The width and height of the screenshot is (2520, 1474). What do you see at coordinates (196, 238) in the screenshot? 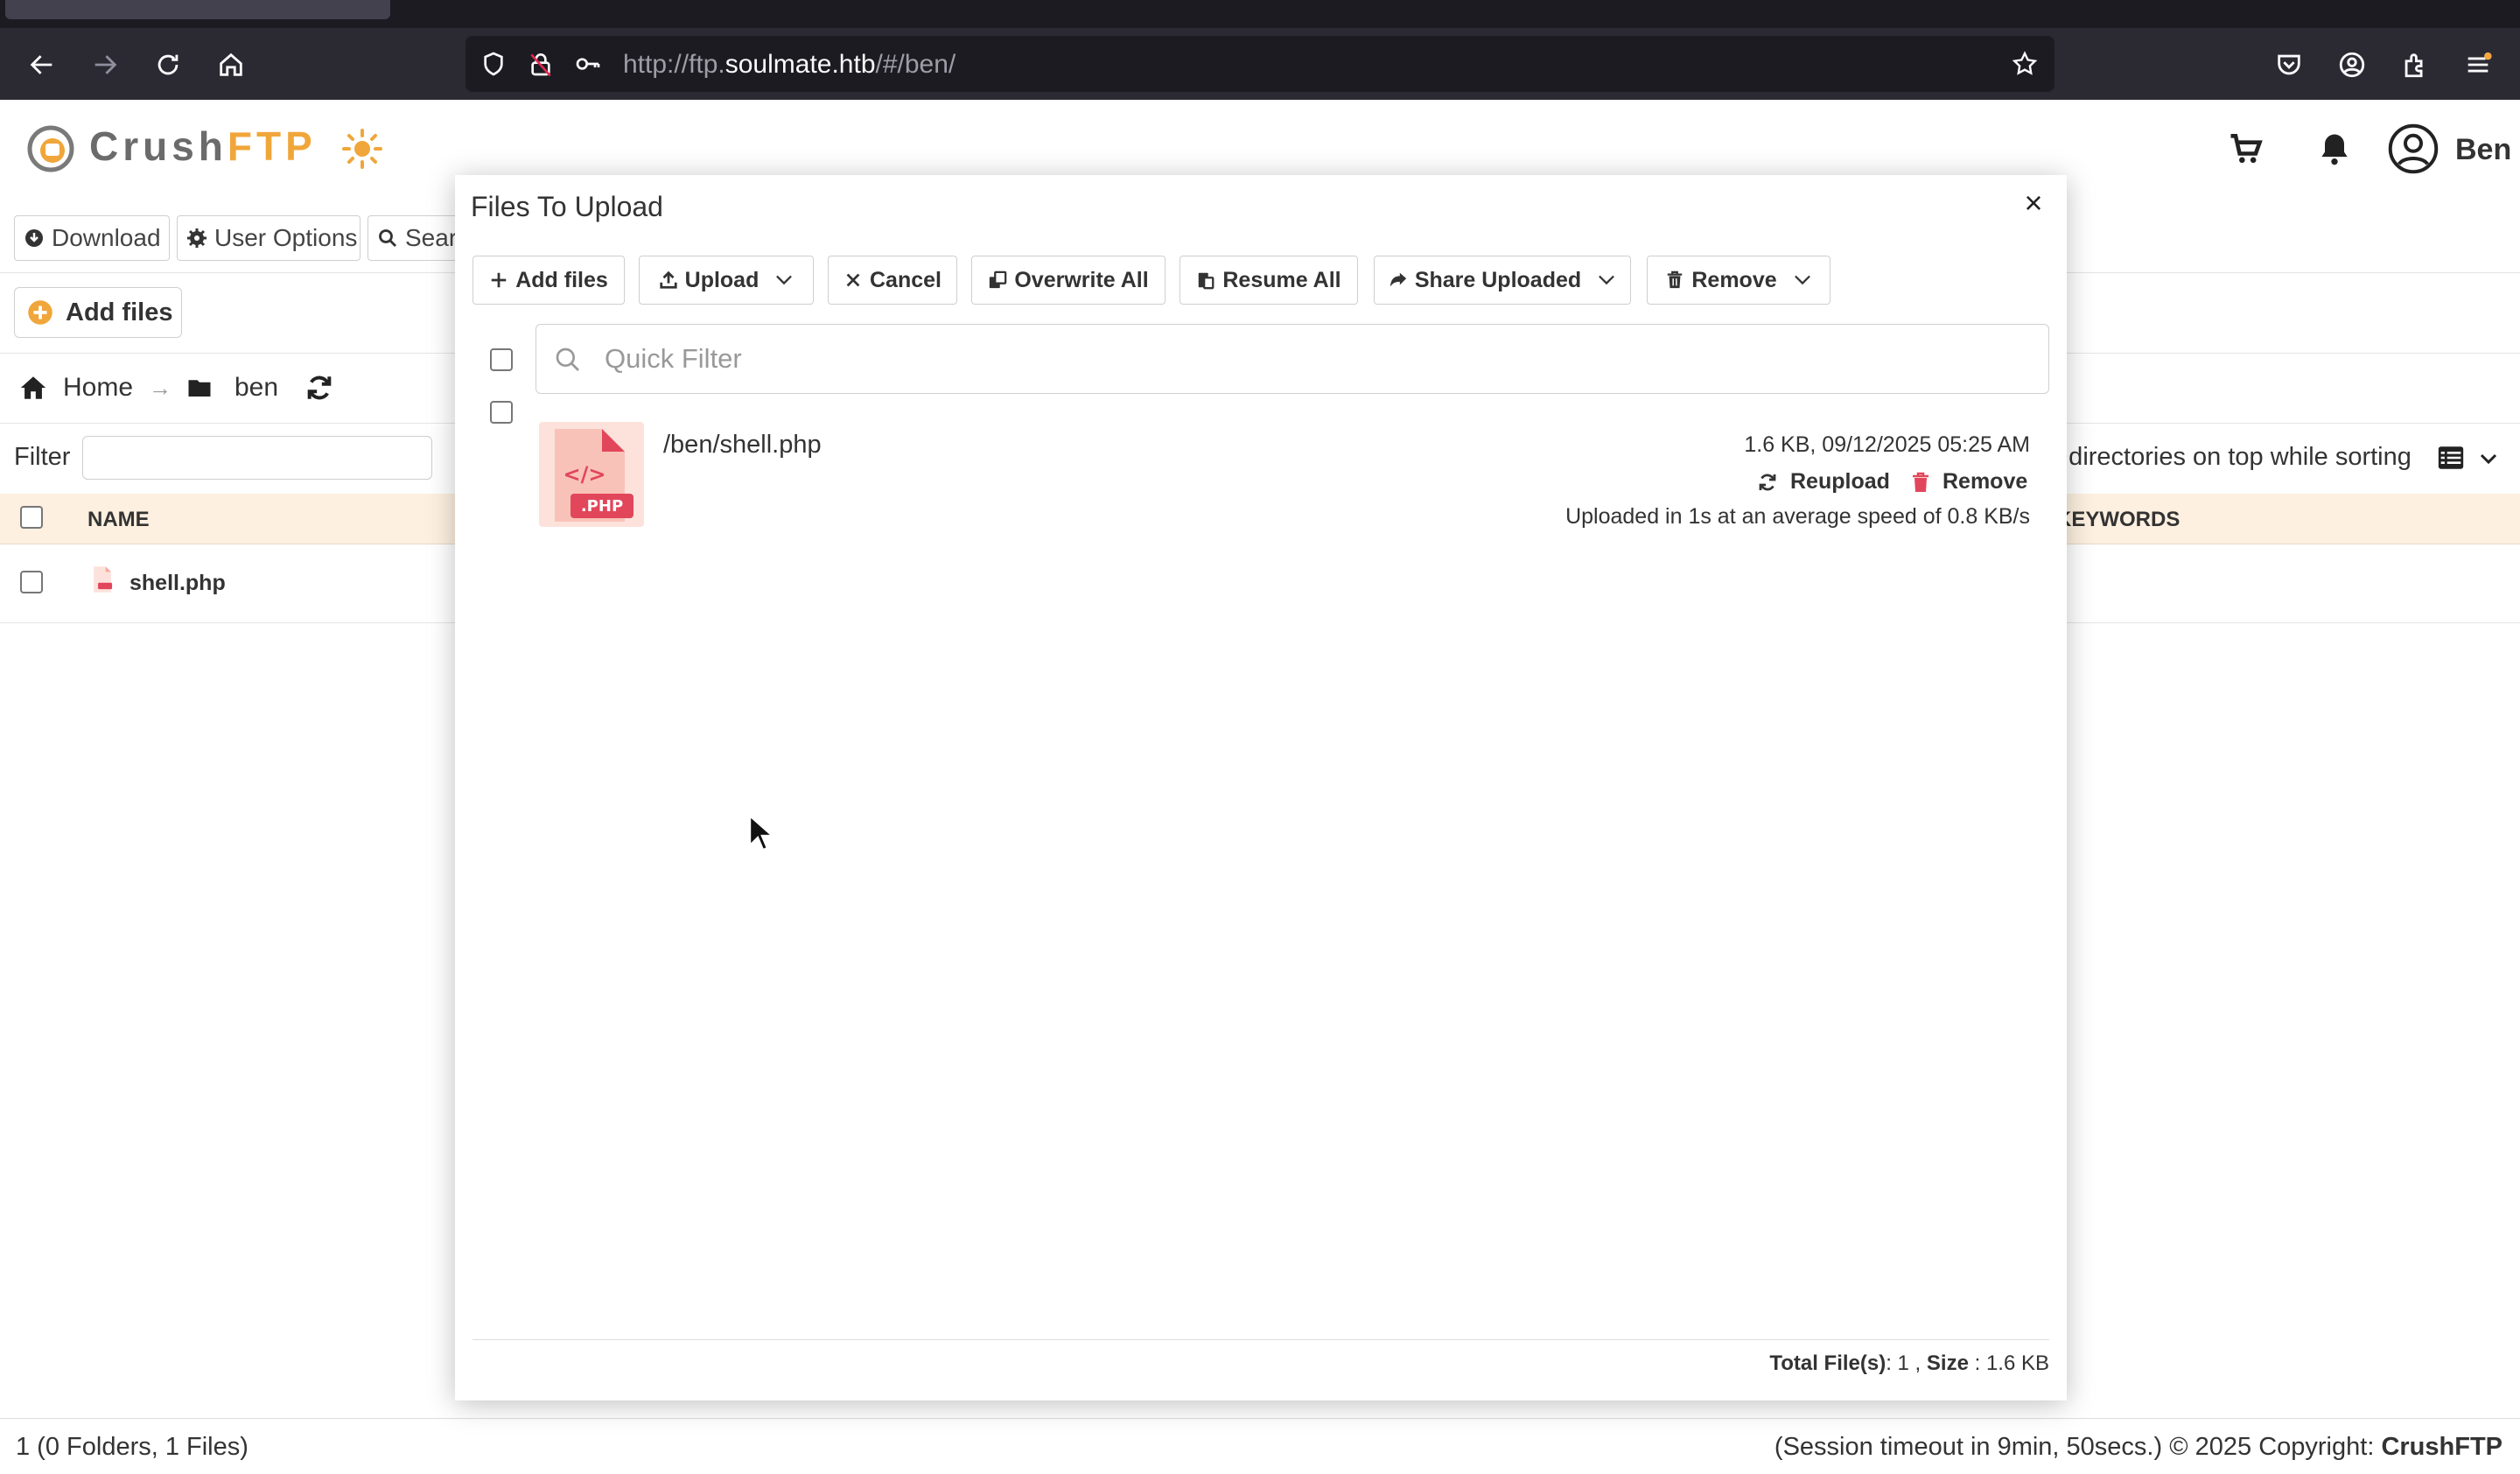
I see `gear-icon` at bounding box center [196, 238].